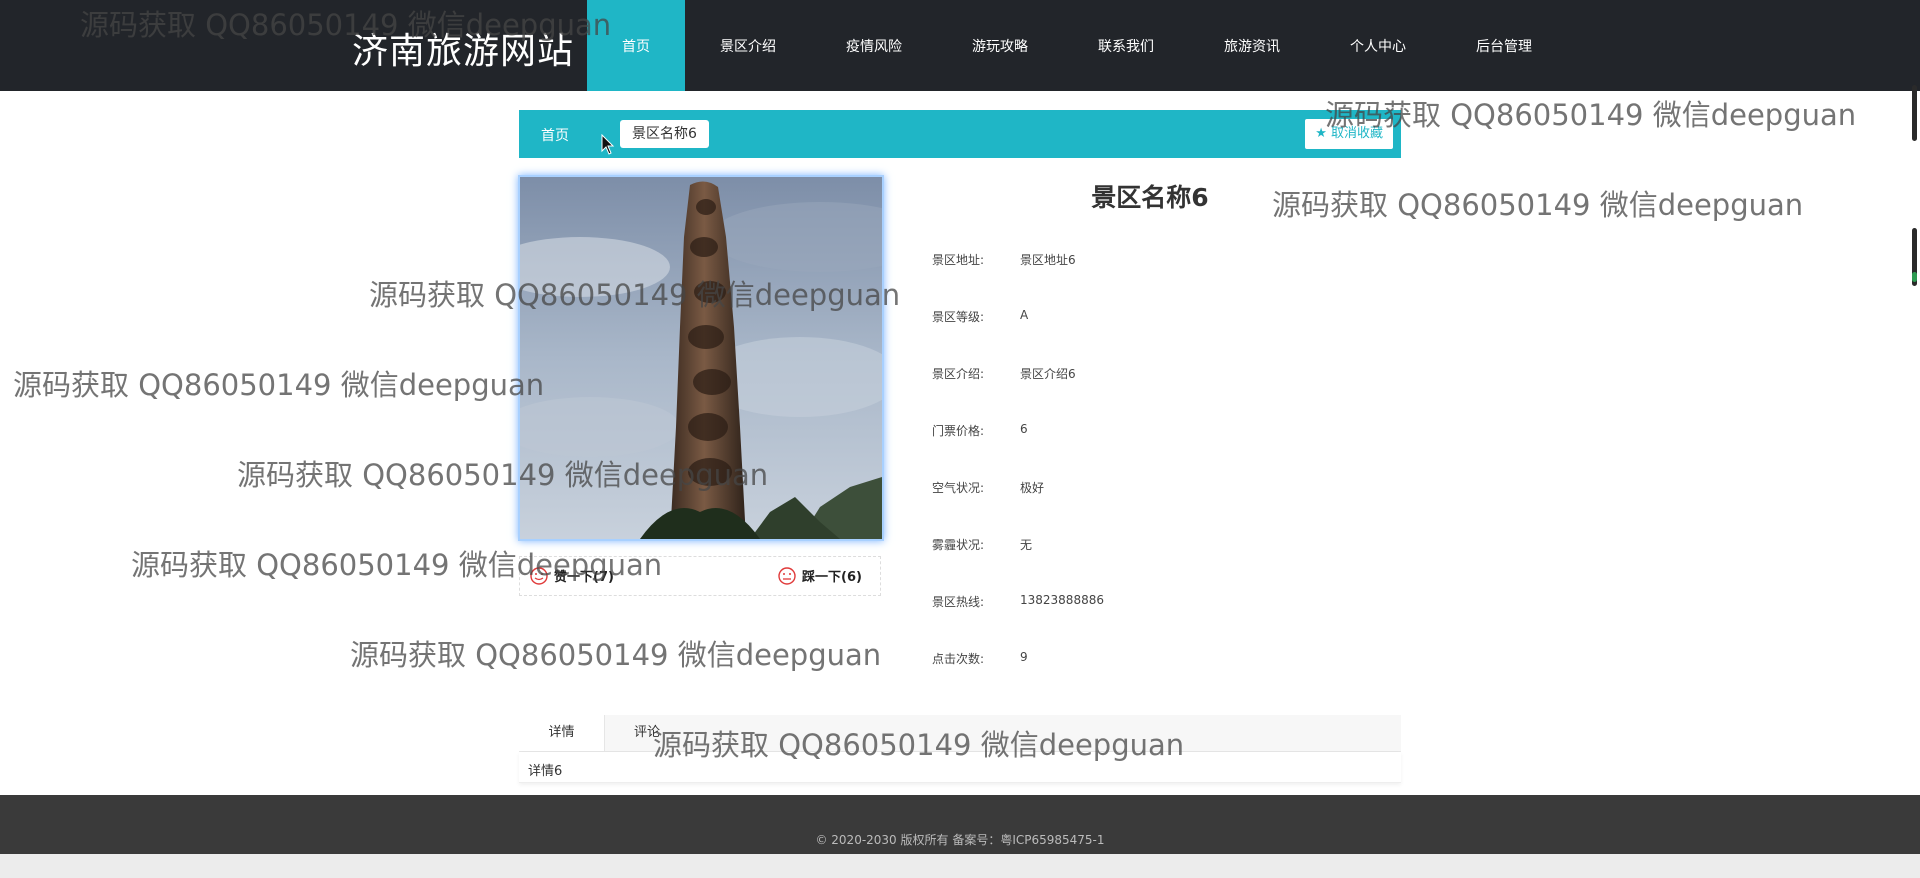  What do you see at coordinates (1356, 133) in the screenshot?
I see `unfavorite-label: 取消收藏` at bounding box center [1356, 133].